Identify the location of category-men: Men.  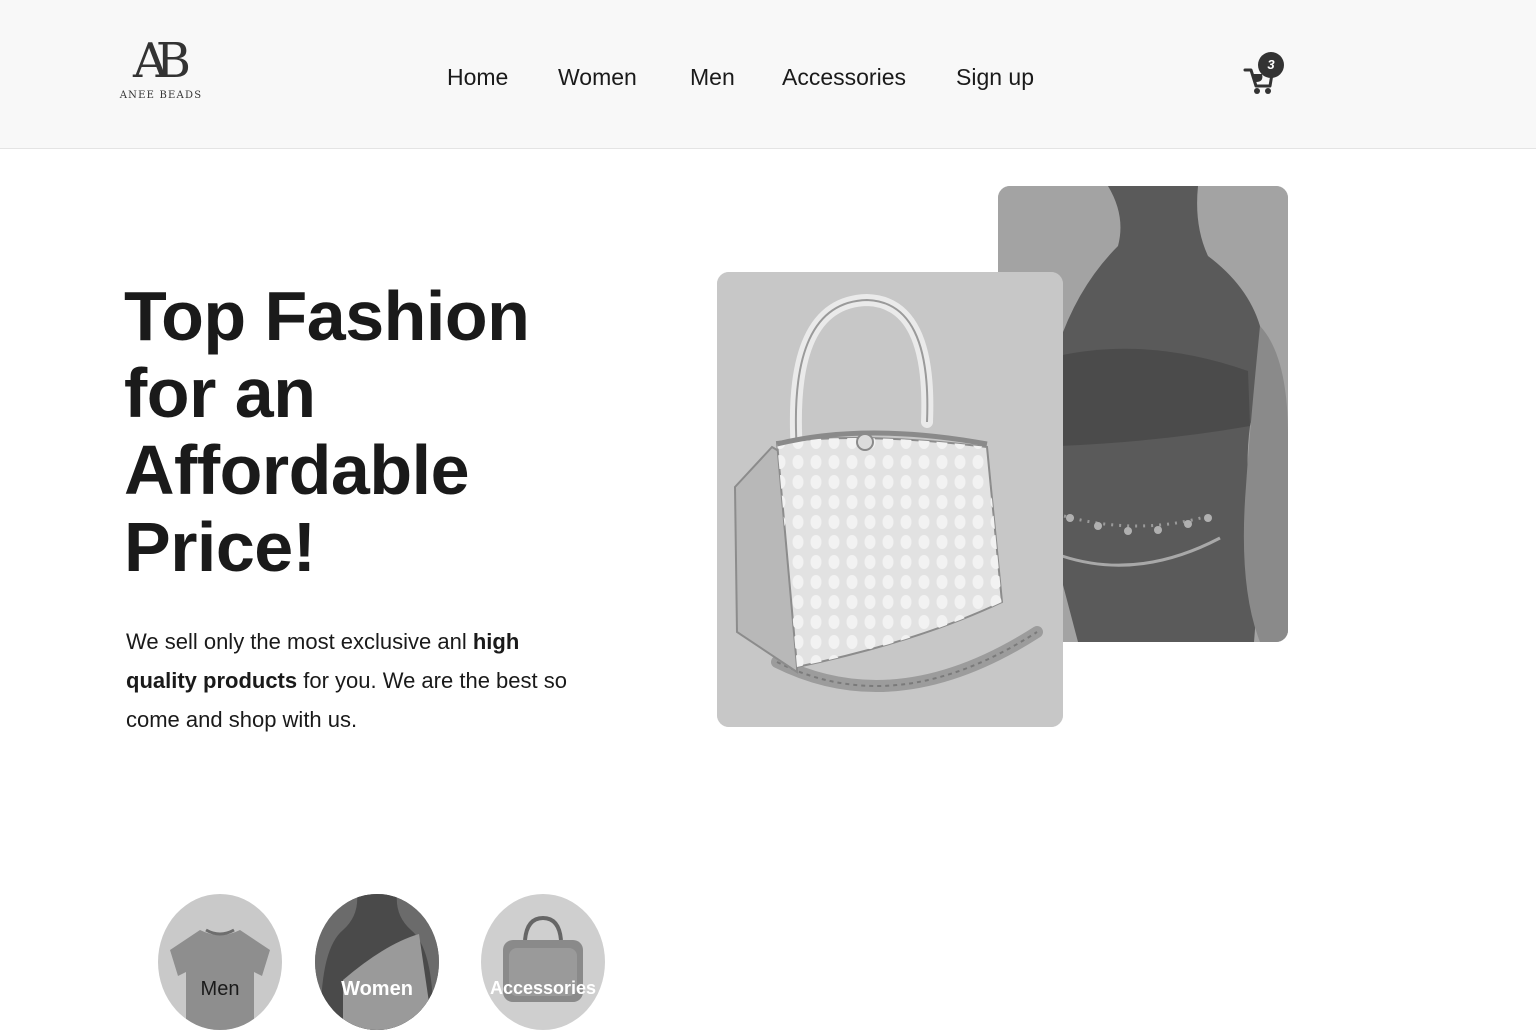
(220, 962).